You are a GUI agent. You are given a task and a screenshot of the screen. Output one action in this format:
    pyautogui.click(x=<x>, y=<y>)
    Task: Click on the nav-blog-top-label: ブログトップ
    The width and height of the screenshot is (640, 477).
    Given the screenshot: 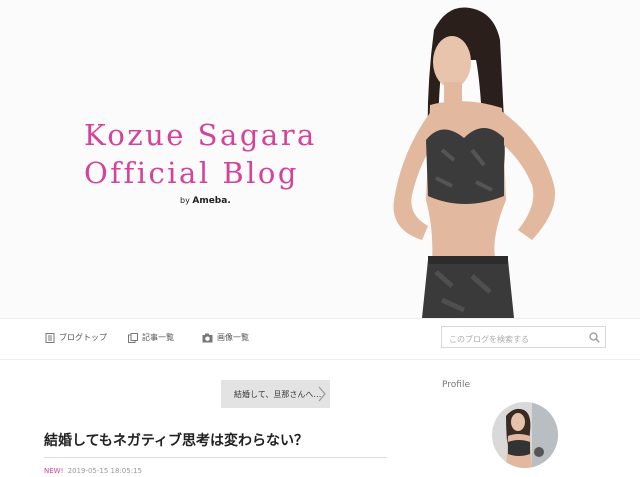 What is the action you would take?
    pyautogui.click(x=83, y=337)
    